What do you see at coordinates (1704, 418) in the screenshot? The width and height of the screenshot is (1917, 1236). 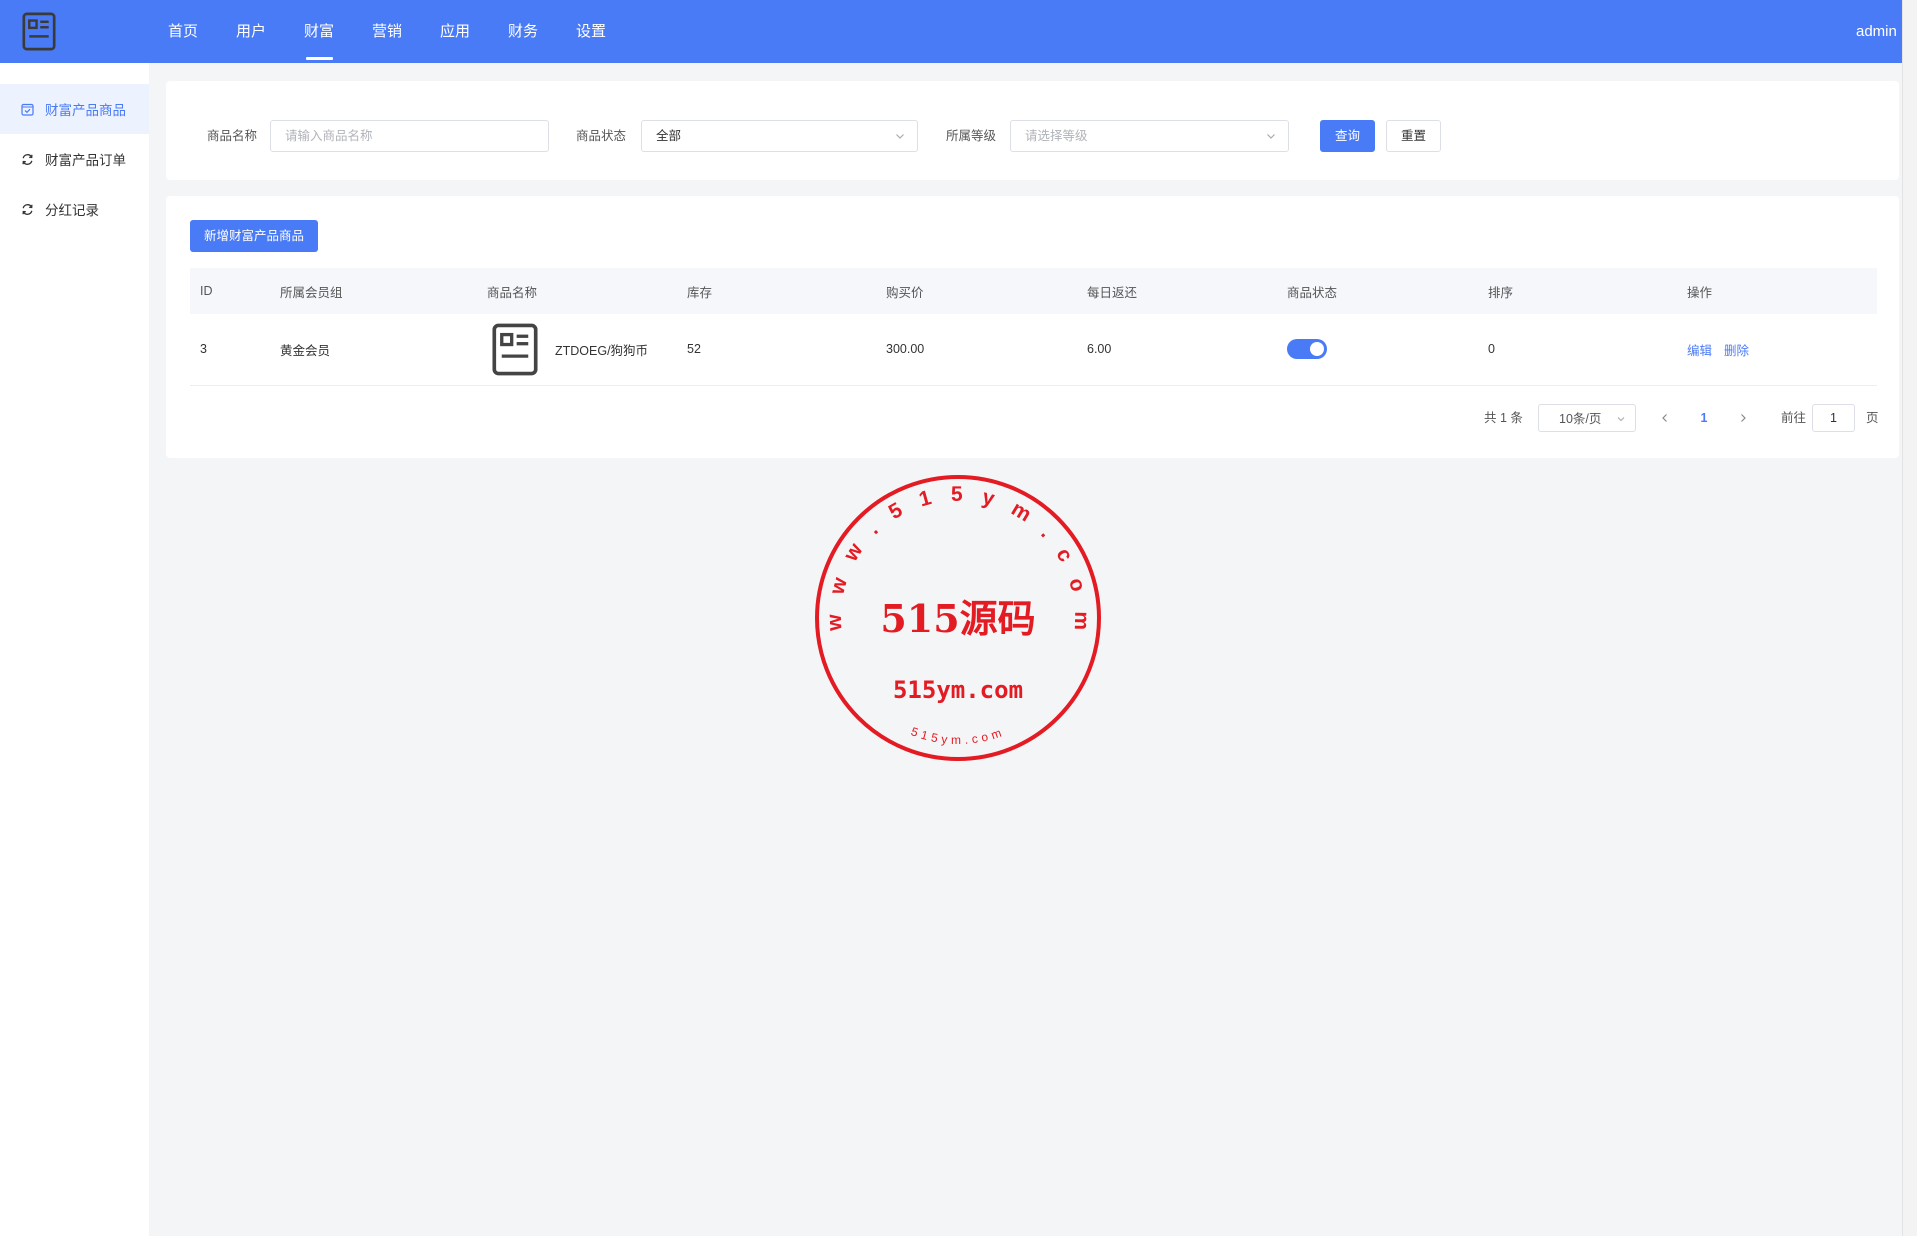 I see `page-number-current: 1` at bounding box center [1704, 418].